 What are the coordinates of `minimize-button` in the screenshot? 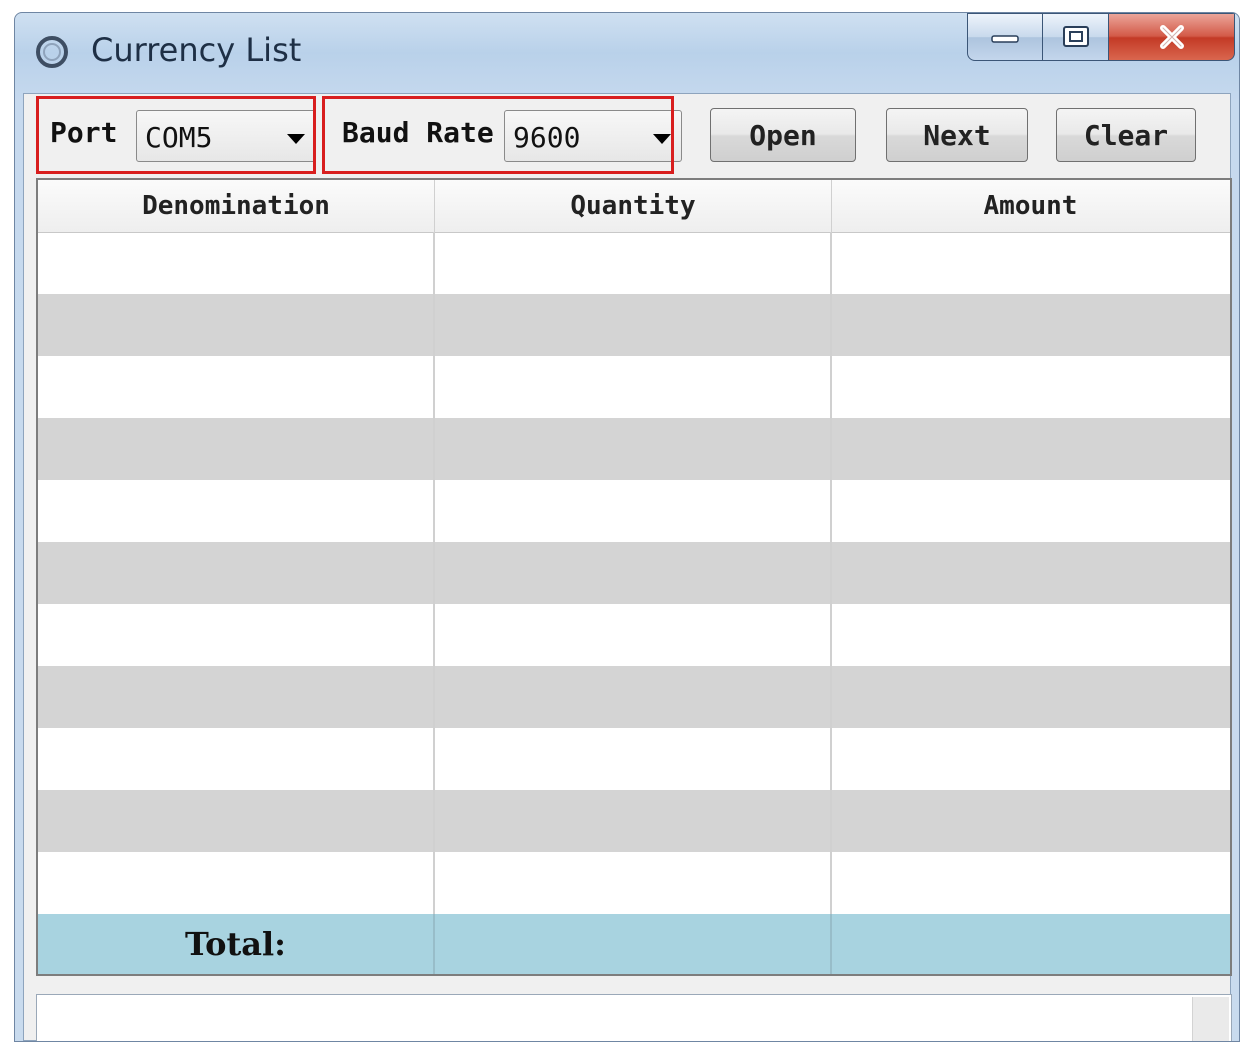 It's located at (1005, 37).